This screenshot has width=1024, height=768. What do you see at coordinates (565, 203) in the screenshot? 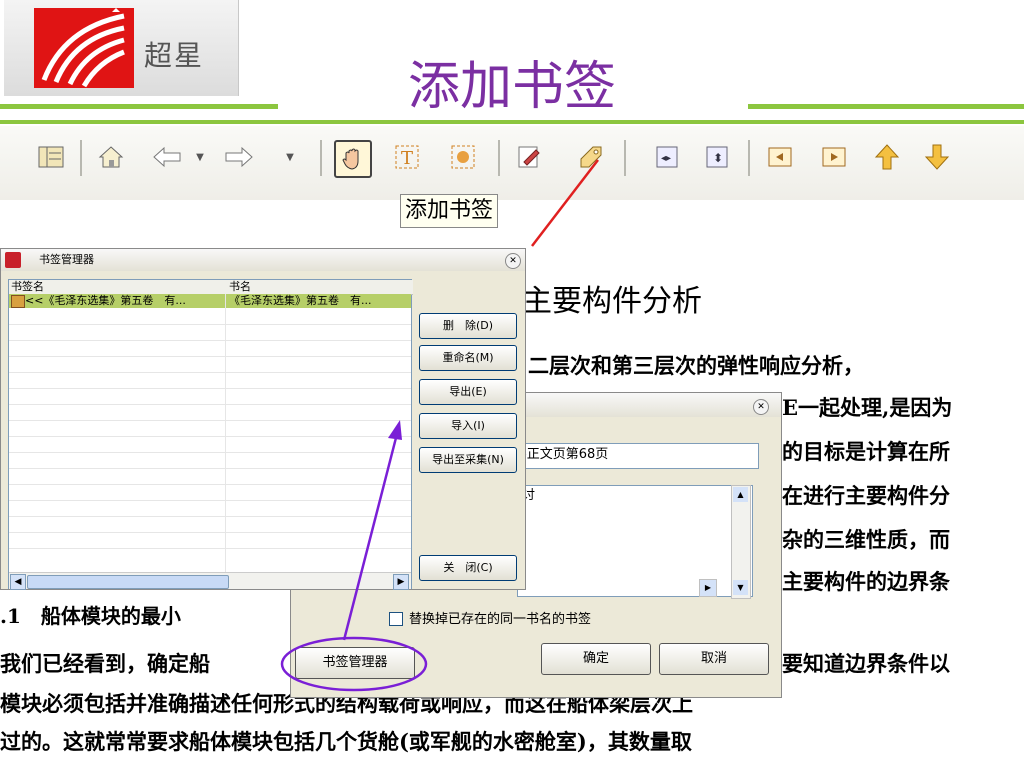
I see `red-pointer-line` at bounding box center [565, 203].